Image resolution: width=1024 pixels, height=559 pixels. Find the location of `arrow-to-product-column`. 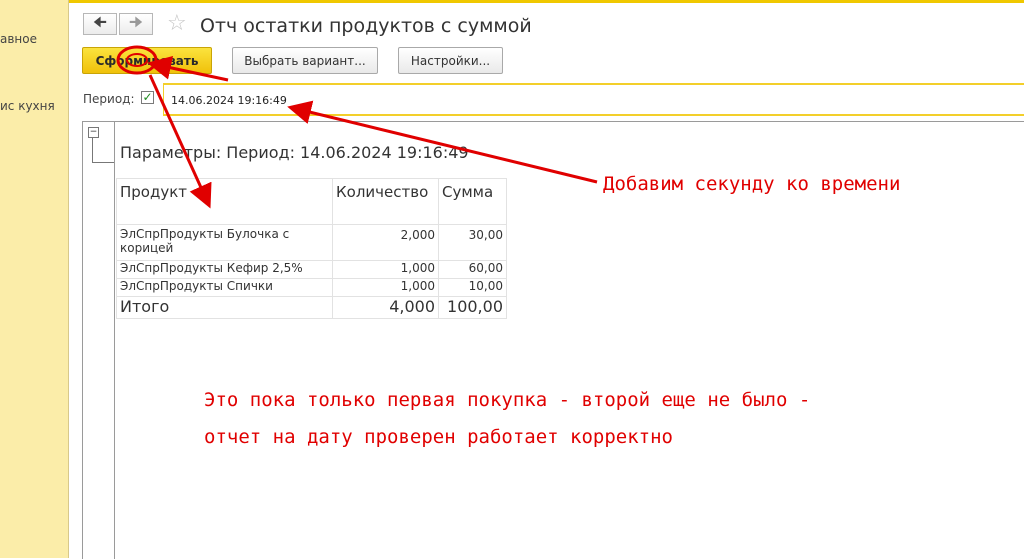

arrow-to-product-column is located at coordinates (180, 141).